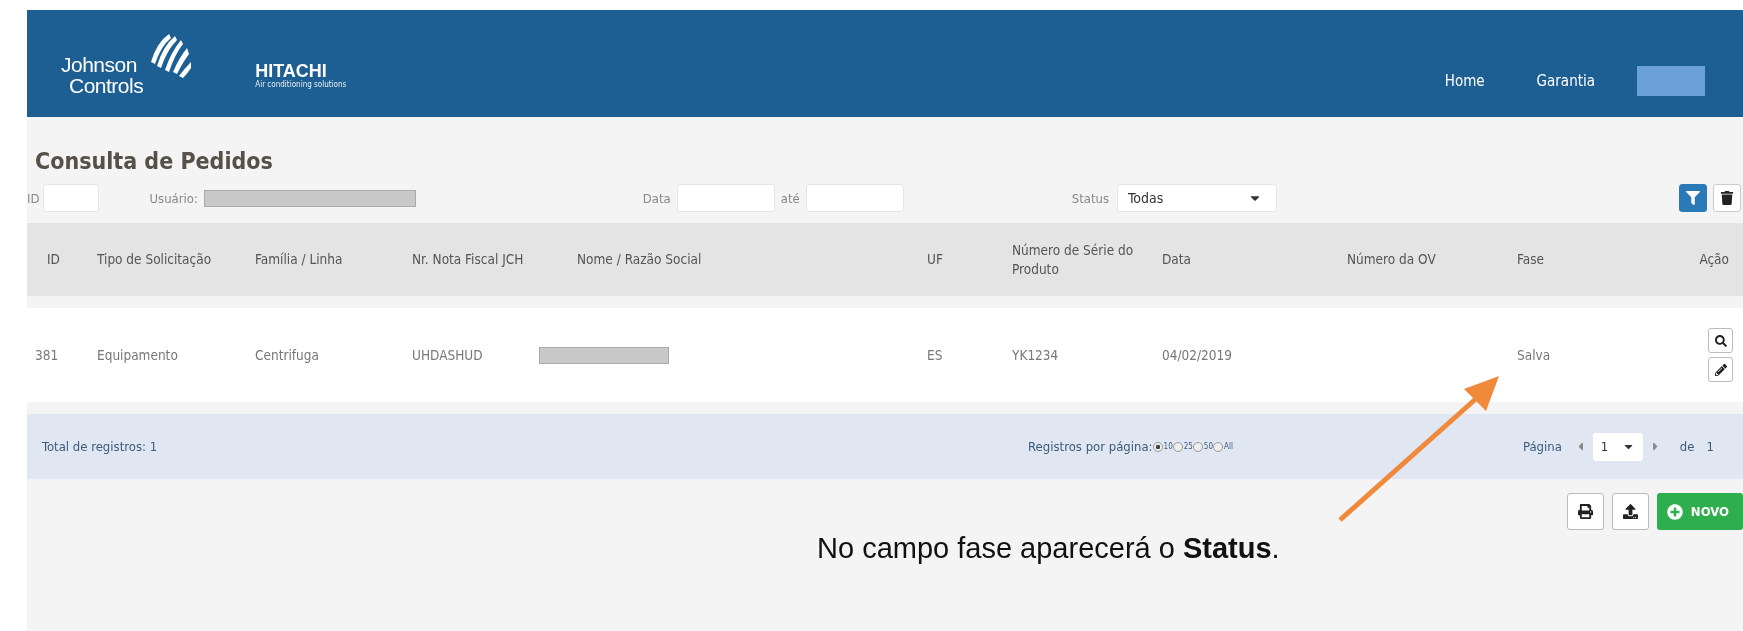 The height and width of the screenshot is (631, 1743). What do you see at coordinates (448, 355) in the screenshot?
I see `table-cell-text: UHDASHUD` at bounding box center [448, 355].